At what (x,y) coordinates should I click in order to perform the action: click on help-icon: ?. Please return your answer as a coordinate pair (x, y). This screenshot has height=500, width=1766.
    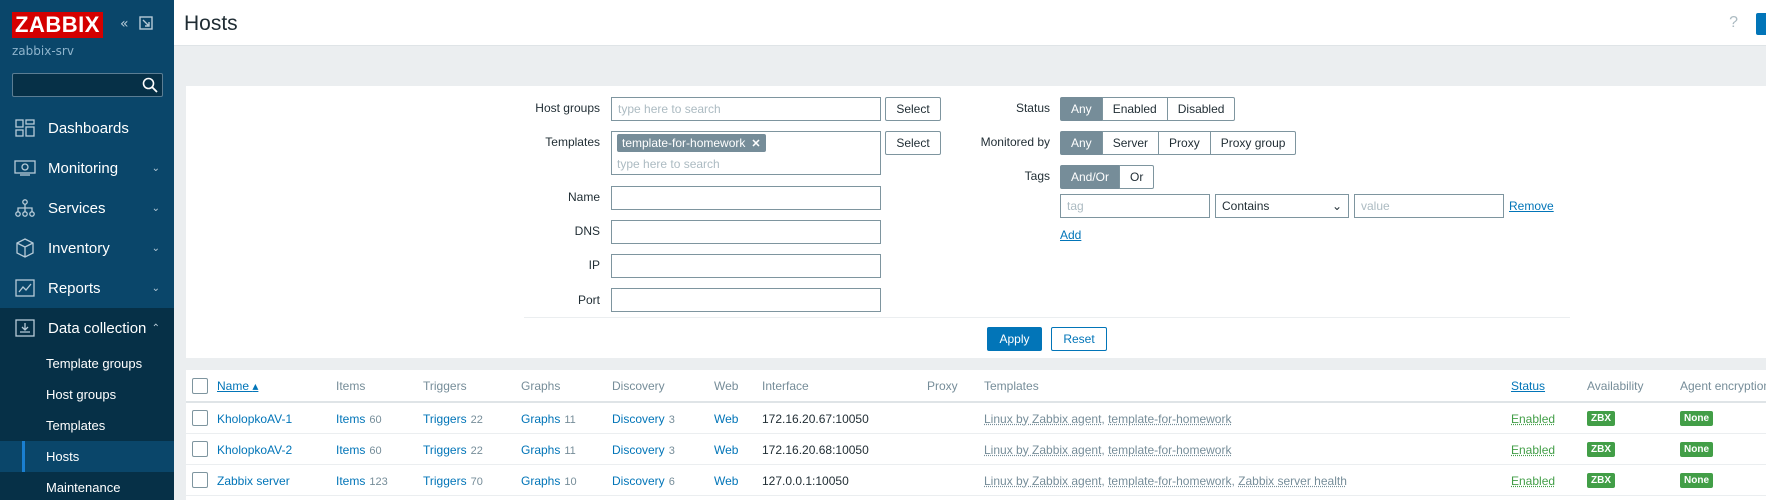
    Looking at the image, I should click on (1733, 23).